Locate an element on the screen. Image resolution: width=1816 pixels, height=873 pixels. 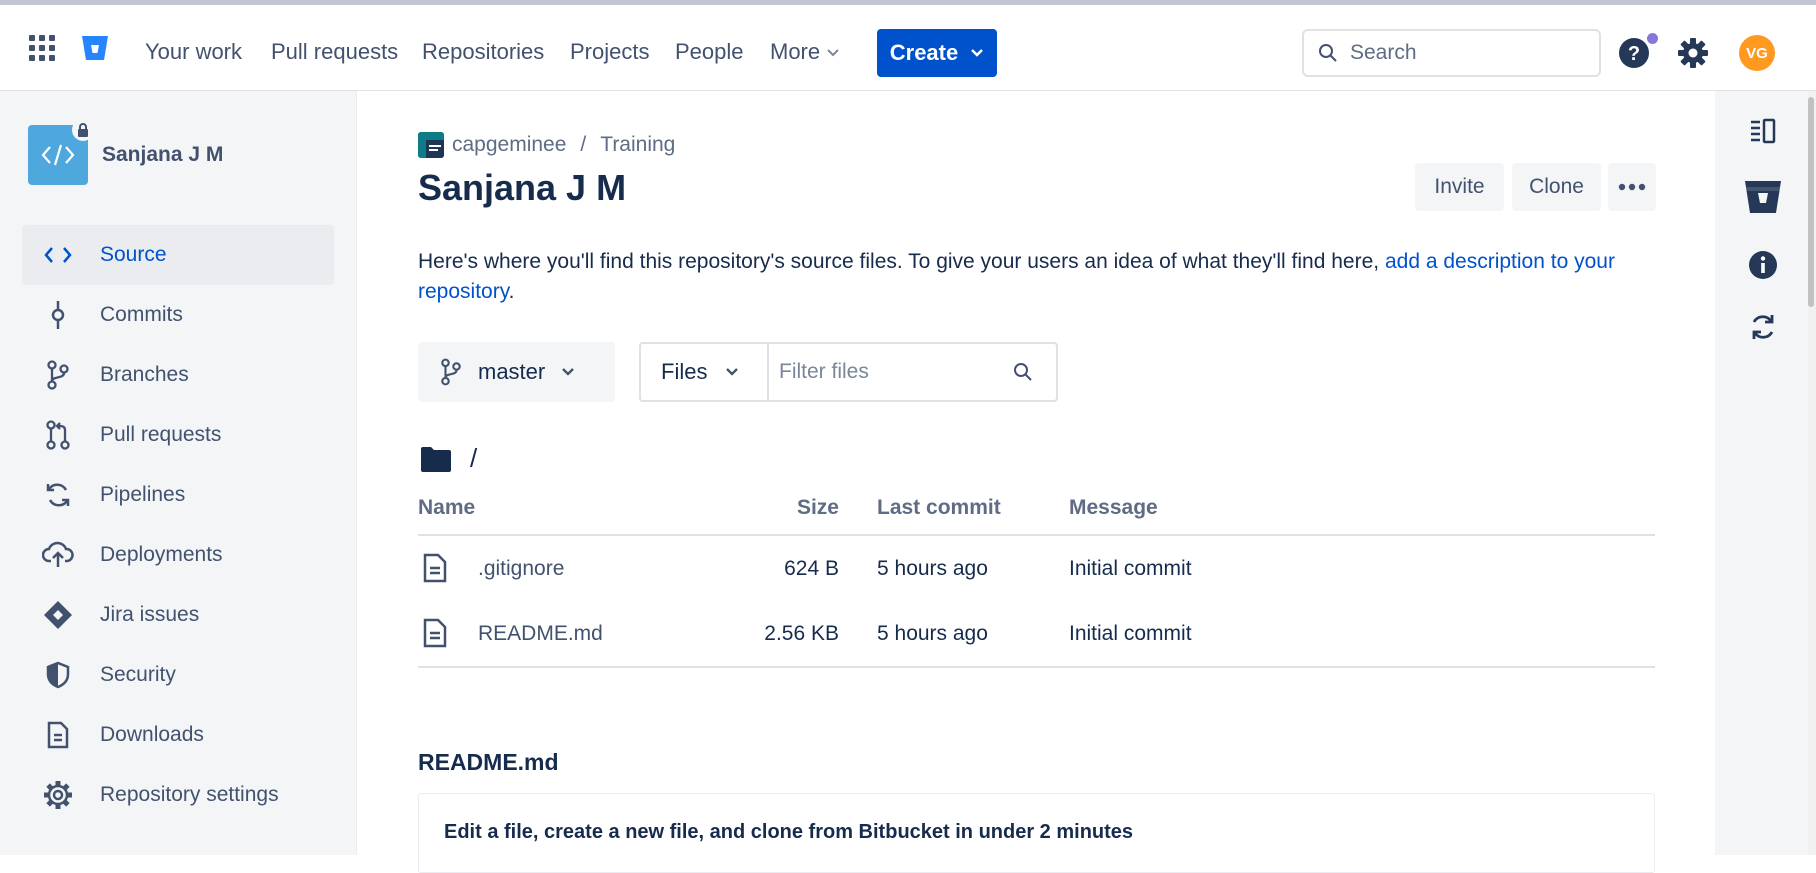
bitbucket-logo-icon is located at coordinates (95, 48).